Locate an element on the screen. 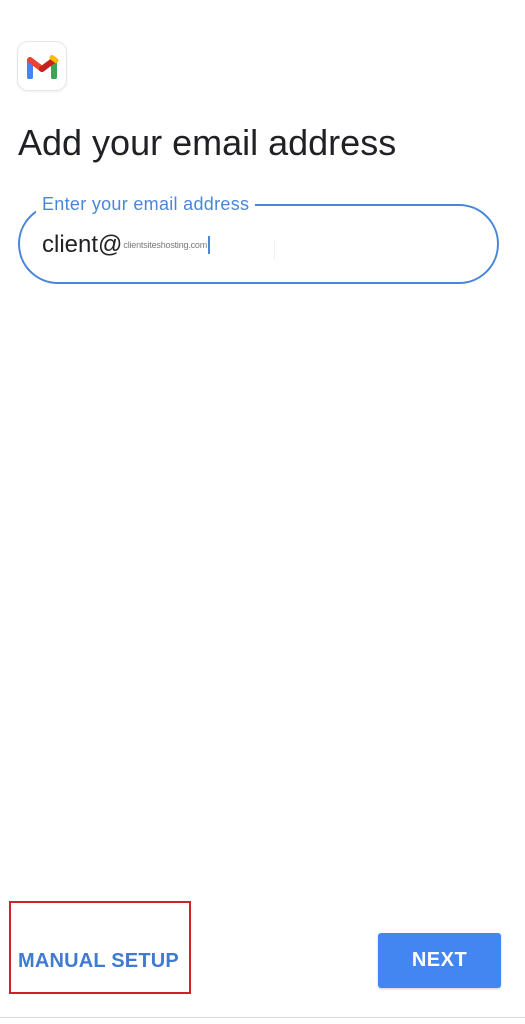 This screenshot has height=1024, width=525. gmail-logo-icon is located at coordinates (42, 66).